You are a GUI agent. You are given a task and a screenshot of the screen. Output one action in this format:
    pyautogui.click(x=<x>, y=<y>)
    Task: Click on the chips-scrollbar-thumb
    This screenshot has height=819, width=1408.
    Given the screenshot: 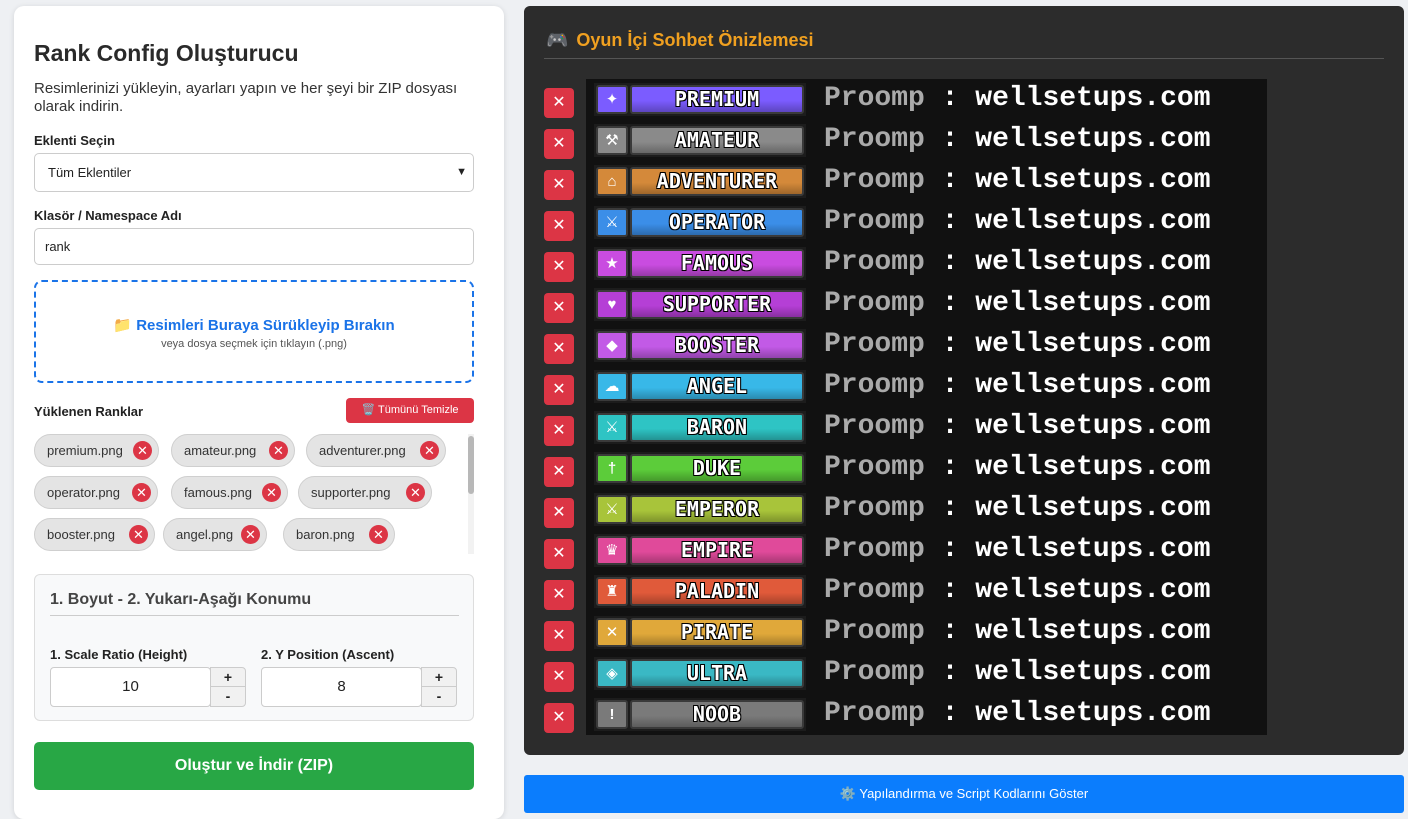 What is the action you would take?
    pyautogui.click(x=471, y=465)
    